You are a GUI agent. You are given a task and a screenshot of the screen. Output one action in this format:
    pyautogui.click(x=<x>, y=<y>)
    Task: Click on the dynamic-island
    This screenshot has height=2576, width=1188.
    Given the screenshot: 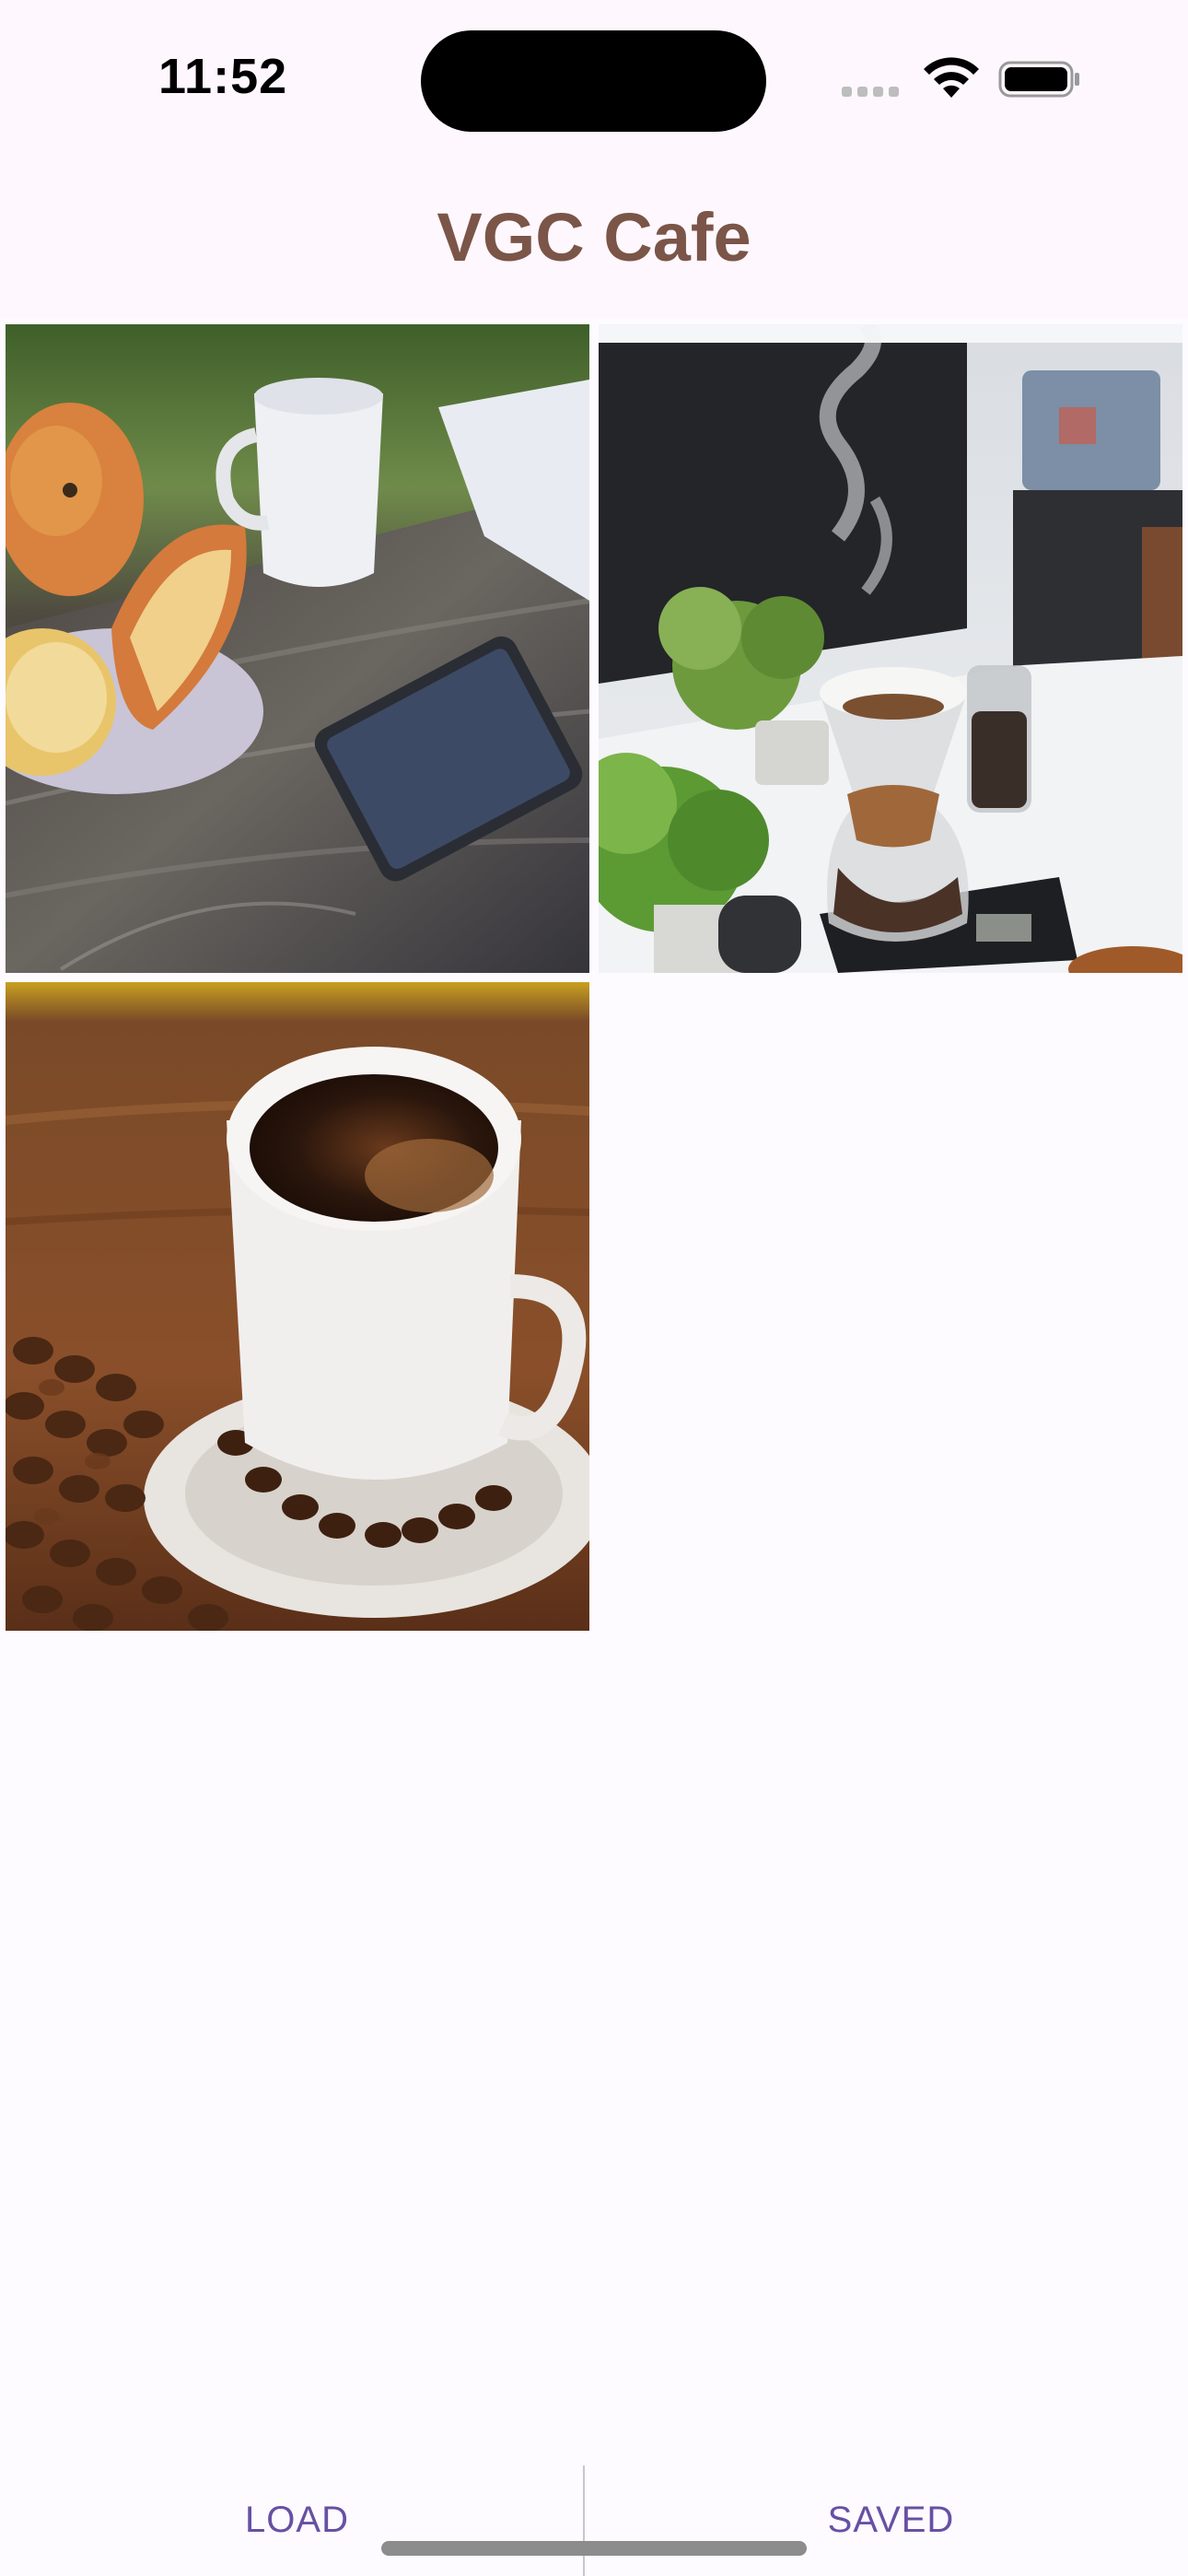 What is the action you would take?
    pyautogui.click(x=593, y=81)
    